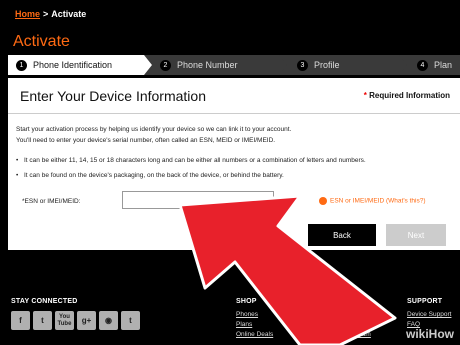  What do you see at coordinates (108, 320) in the screenshot?
I see `instagram-icon: ◉` at bounding box center [108, 320].